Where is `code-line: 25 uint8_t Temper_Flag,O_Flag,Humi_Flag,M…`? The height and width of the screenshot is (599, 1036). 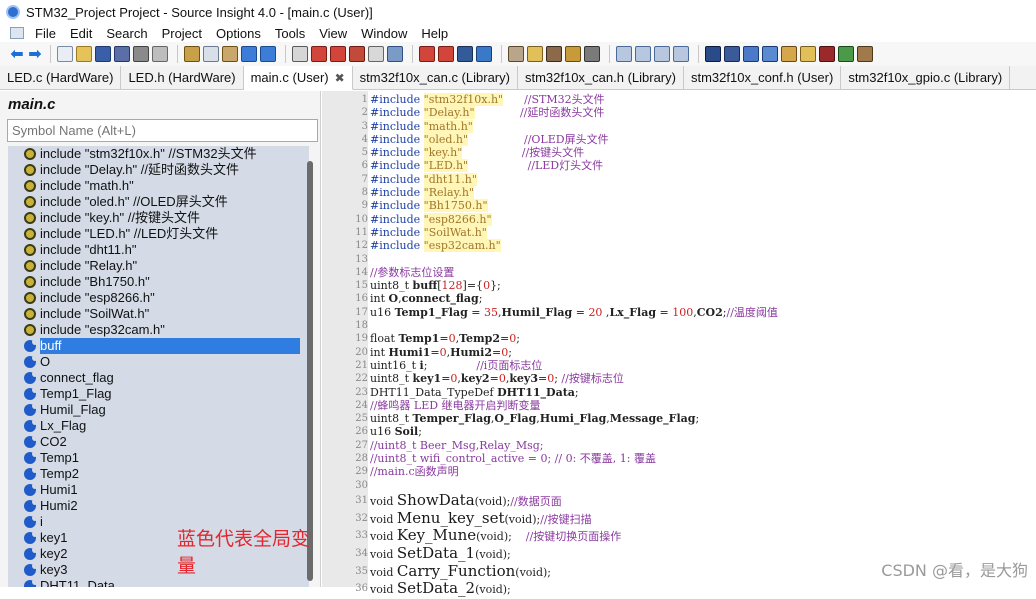
code-line: 25 uint8_t Temper_Flag,O_Flag,Humi_Flag,M… is located at coordinates (679, 418).